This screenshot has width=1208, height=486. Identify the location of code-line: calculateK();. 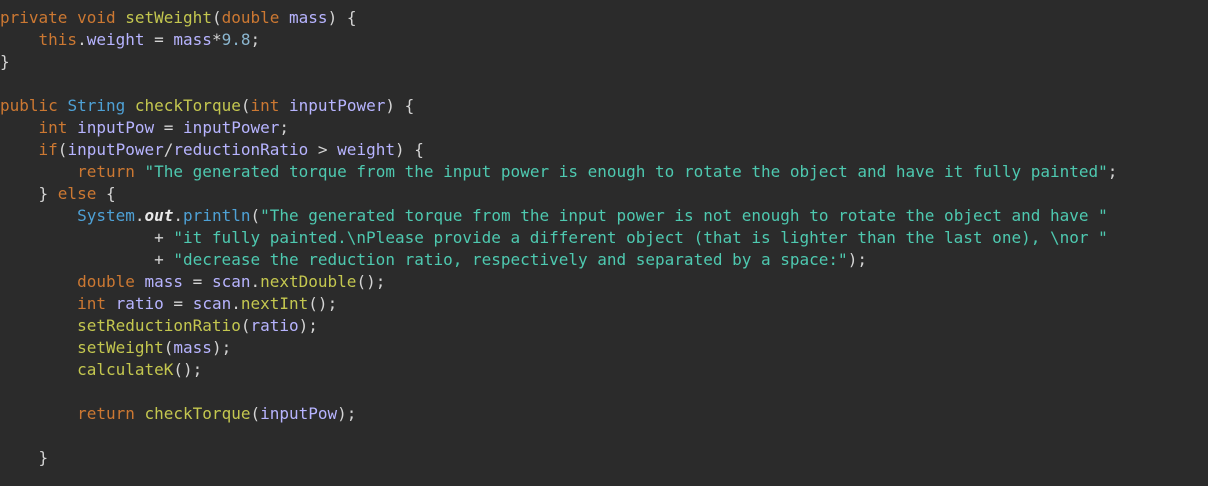
(604, 370).